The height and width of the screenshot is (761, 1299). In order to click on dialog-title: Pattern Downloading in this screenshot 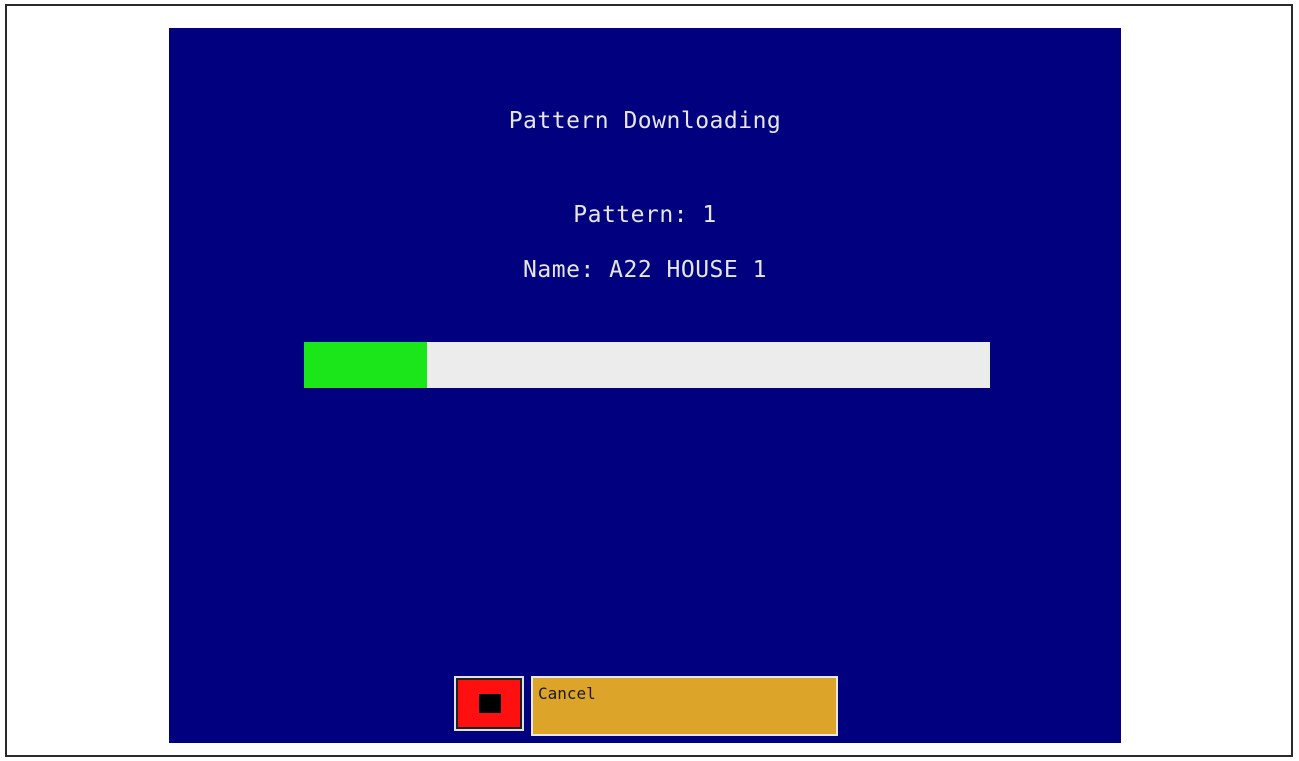, I will do `click(645, 121)`.